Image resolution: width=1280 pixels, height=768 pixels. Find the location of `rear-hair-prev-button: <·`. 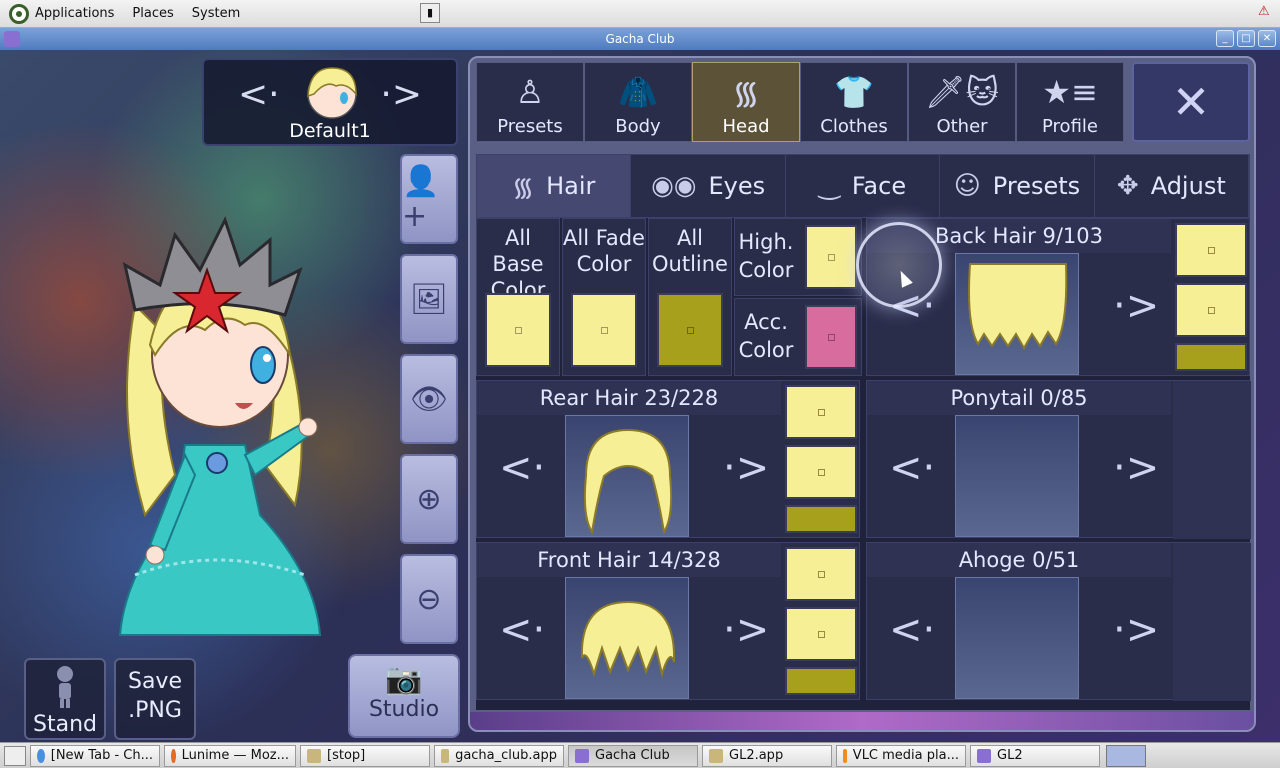

rear-hair-prev-button: <· is located at coordinates (522, 468).